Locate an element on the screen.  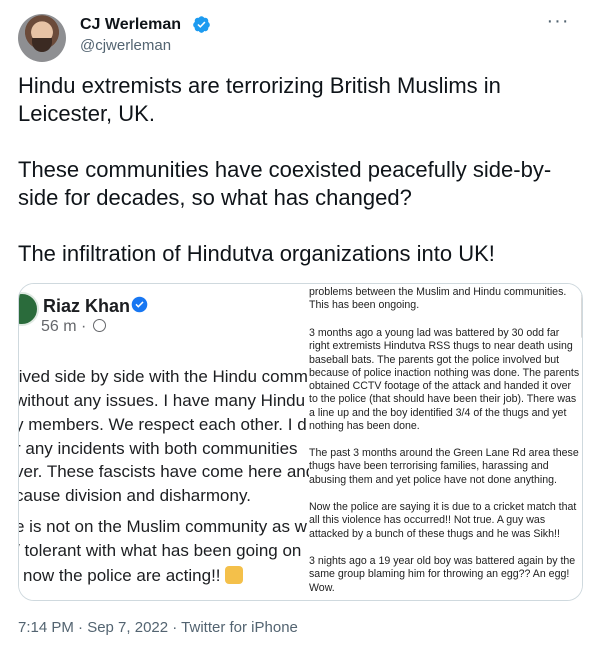
fb-text-line: cause division and disharmony. is located at coordinates (135, 495).